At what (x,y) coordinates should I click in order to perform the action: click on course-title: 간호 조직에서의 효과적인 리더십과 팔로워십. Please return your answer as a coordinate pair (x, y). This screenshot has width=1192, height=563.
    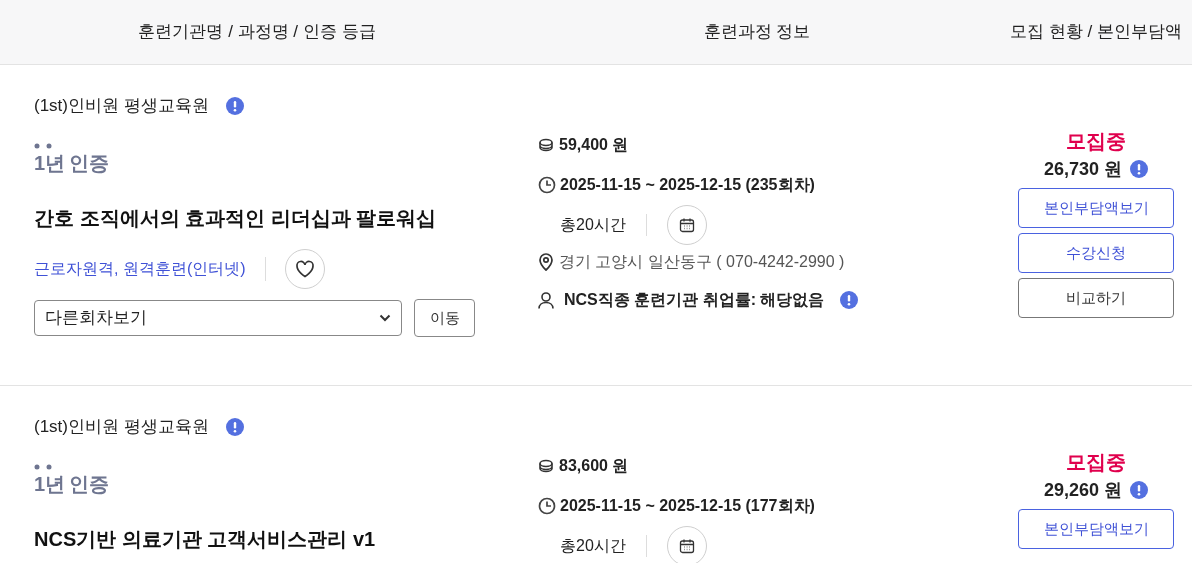
    Looking at the image, I should click on (274, 218).